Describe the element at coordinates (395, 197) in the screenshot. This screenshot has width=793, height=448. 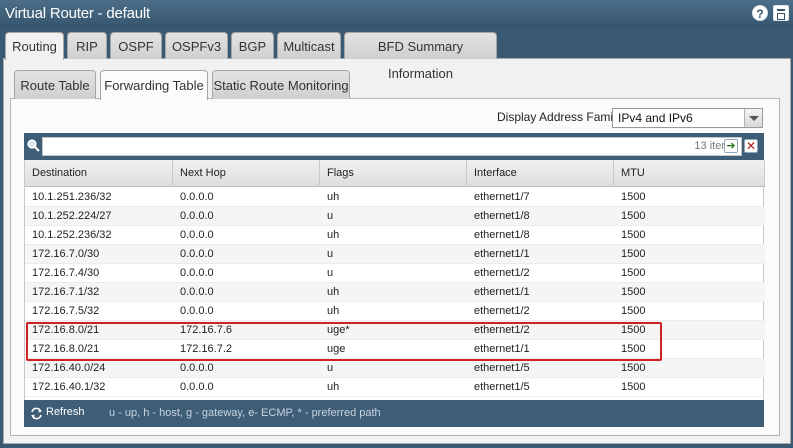
I see `table-row: 10.1.251.236/32 0.0.0.0 uh ethernet1/7 1500` at that location.